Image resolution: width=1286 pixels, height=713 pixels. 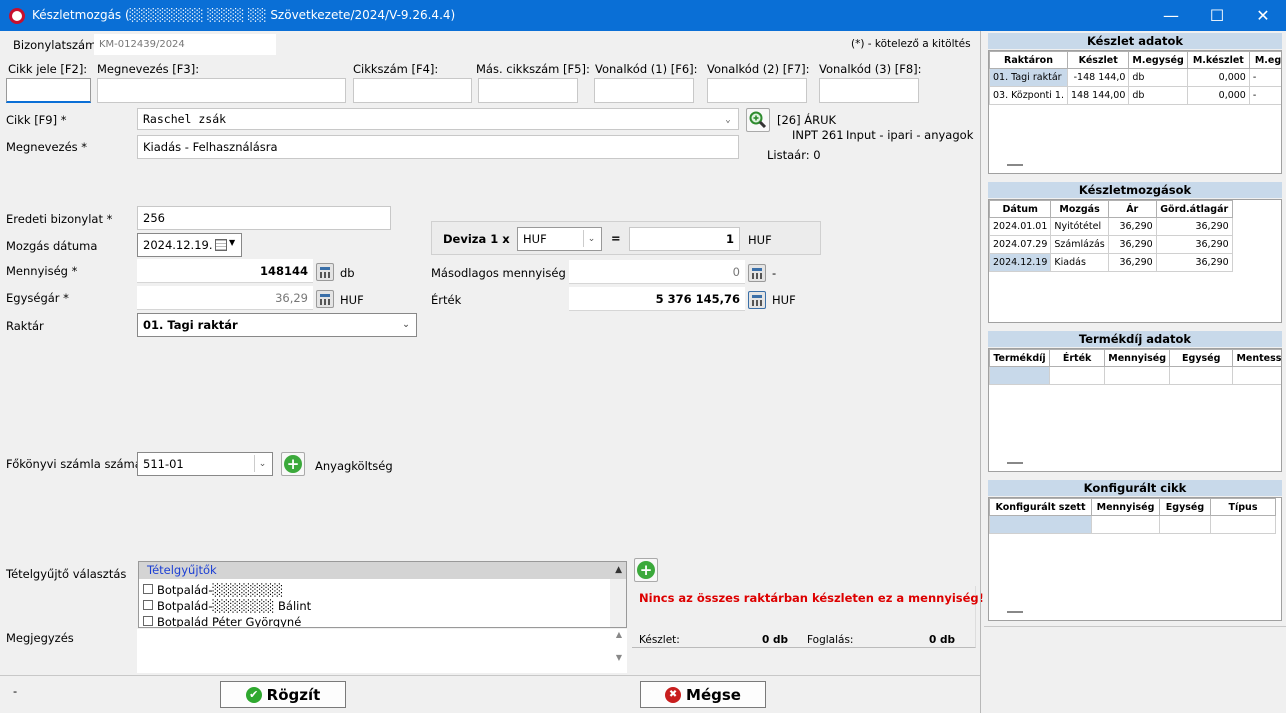 What do you see at coordinates (498, 273) in the screenshot?
I see `secondary-qty-label: Másodlagos mennyiség` at bounding box center [498, 273].